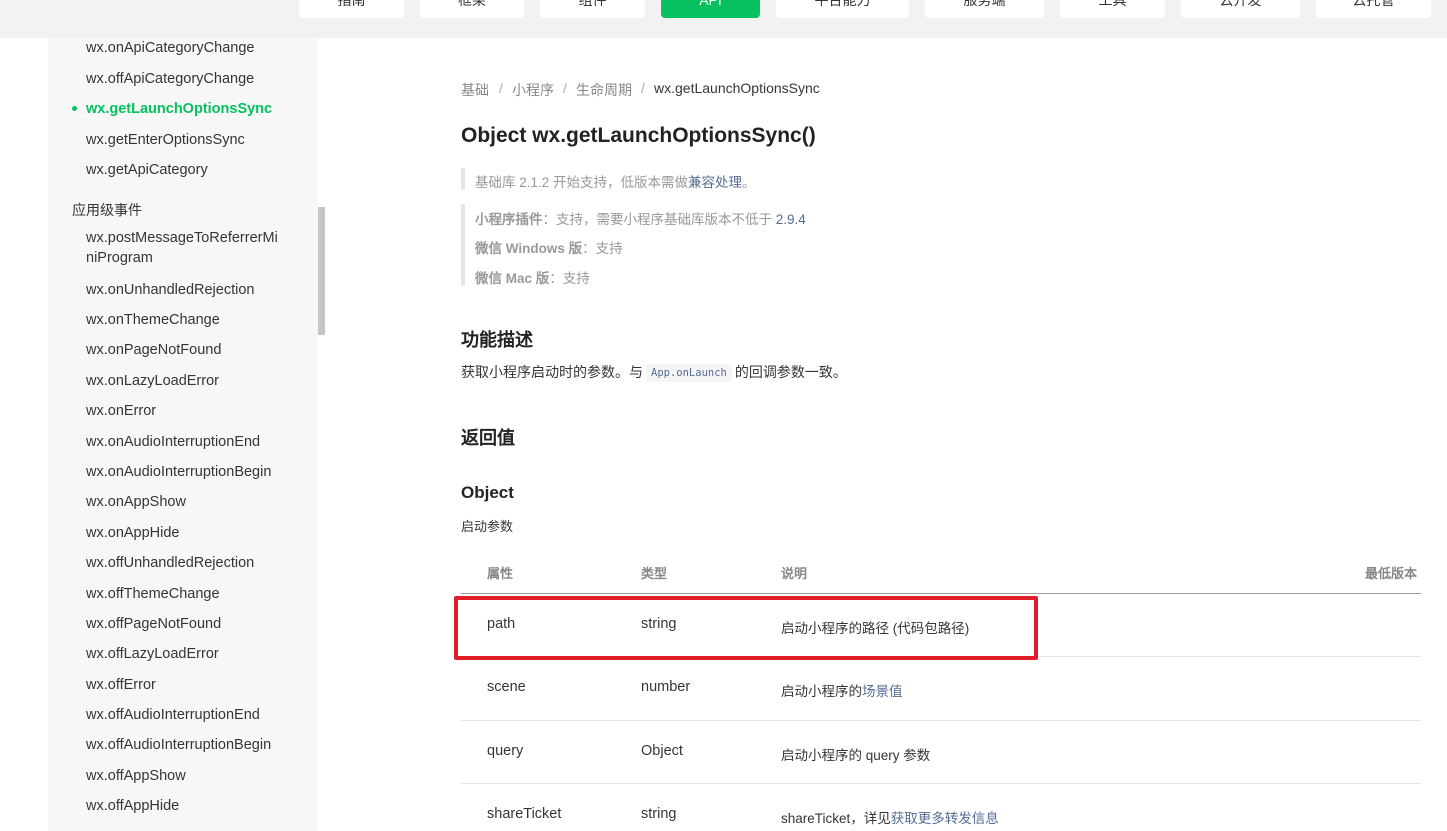  What do you see at coordinates (188, 624) in the screenshot?
I see `sidebar-item: wx.offPageNotFound` at bounding box center [188, 624].